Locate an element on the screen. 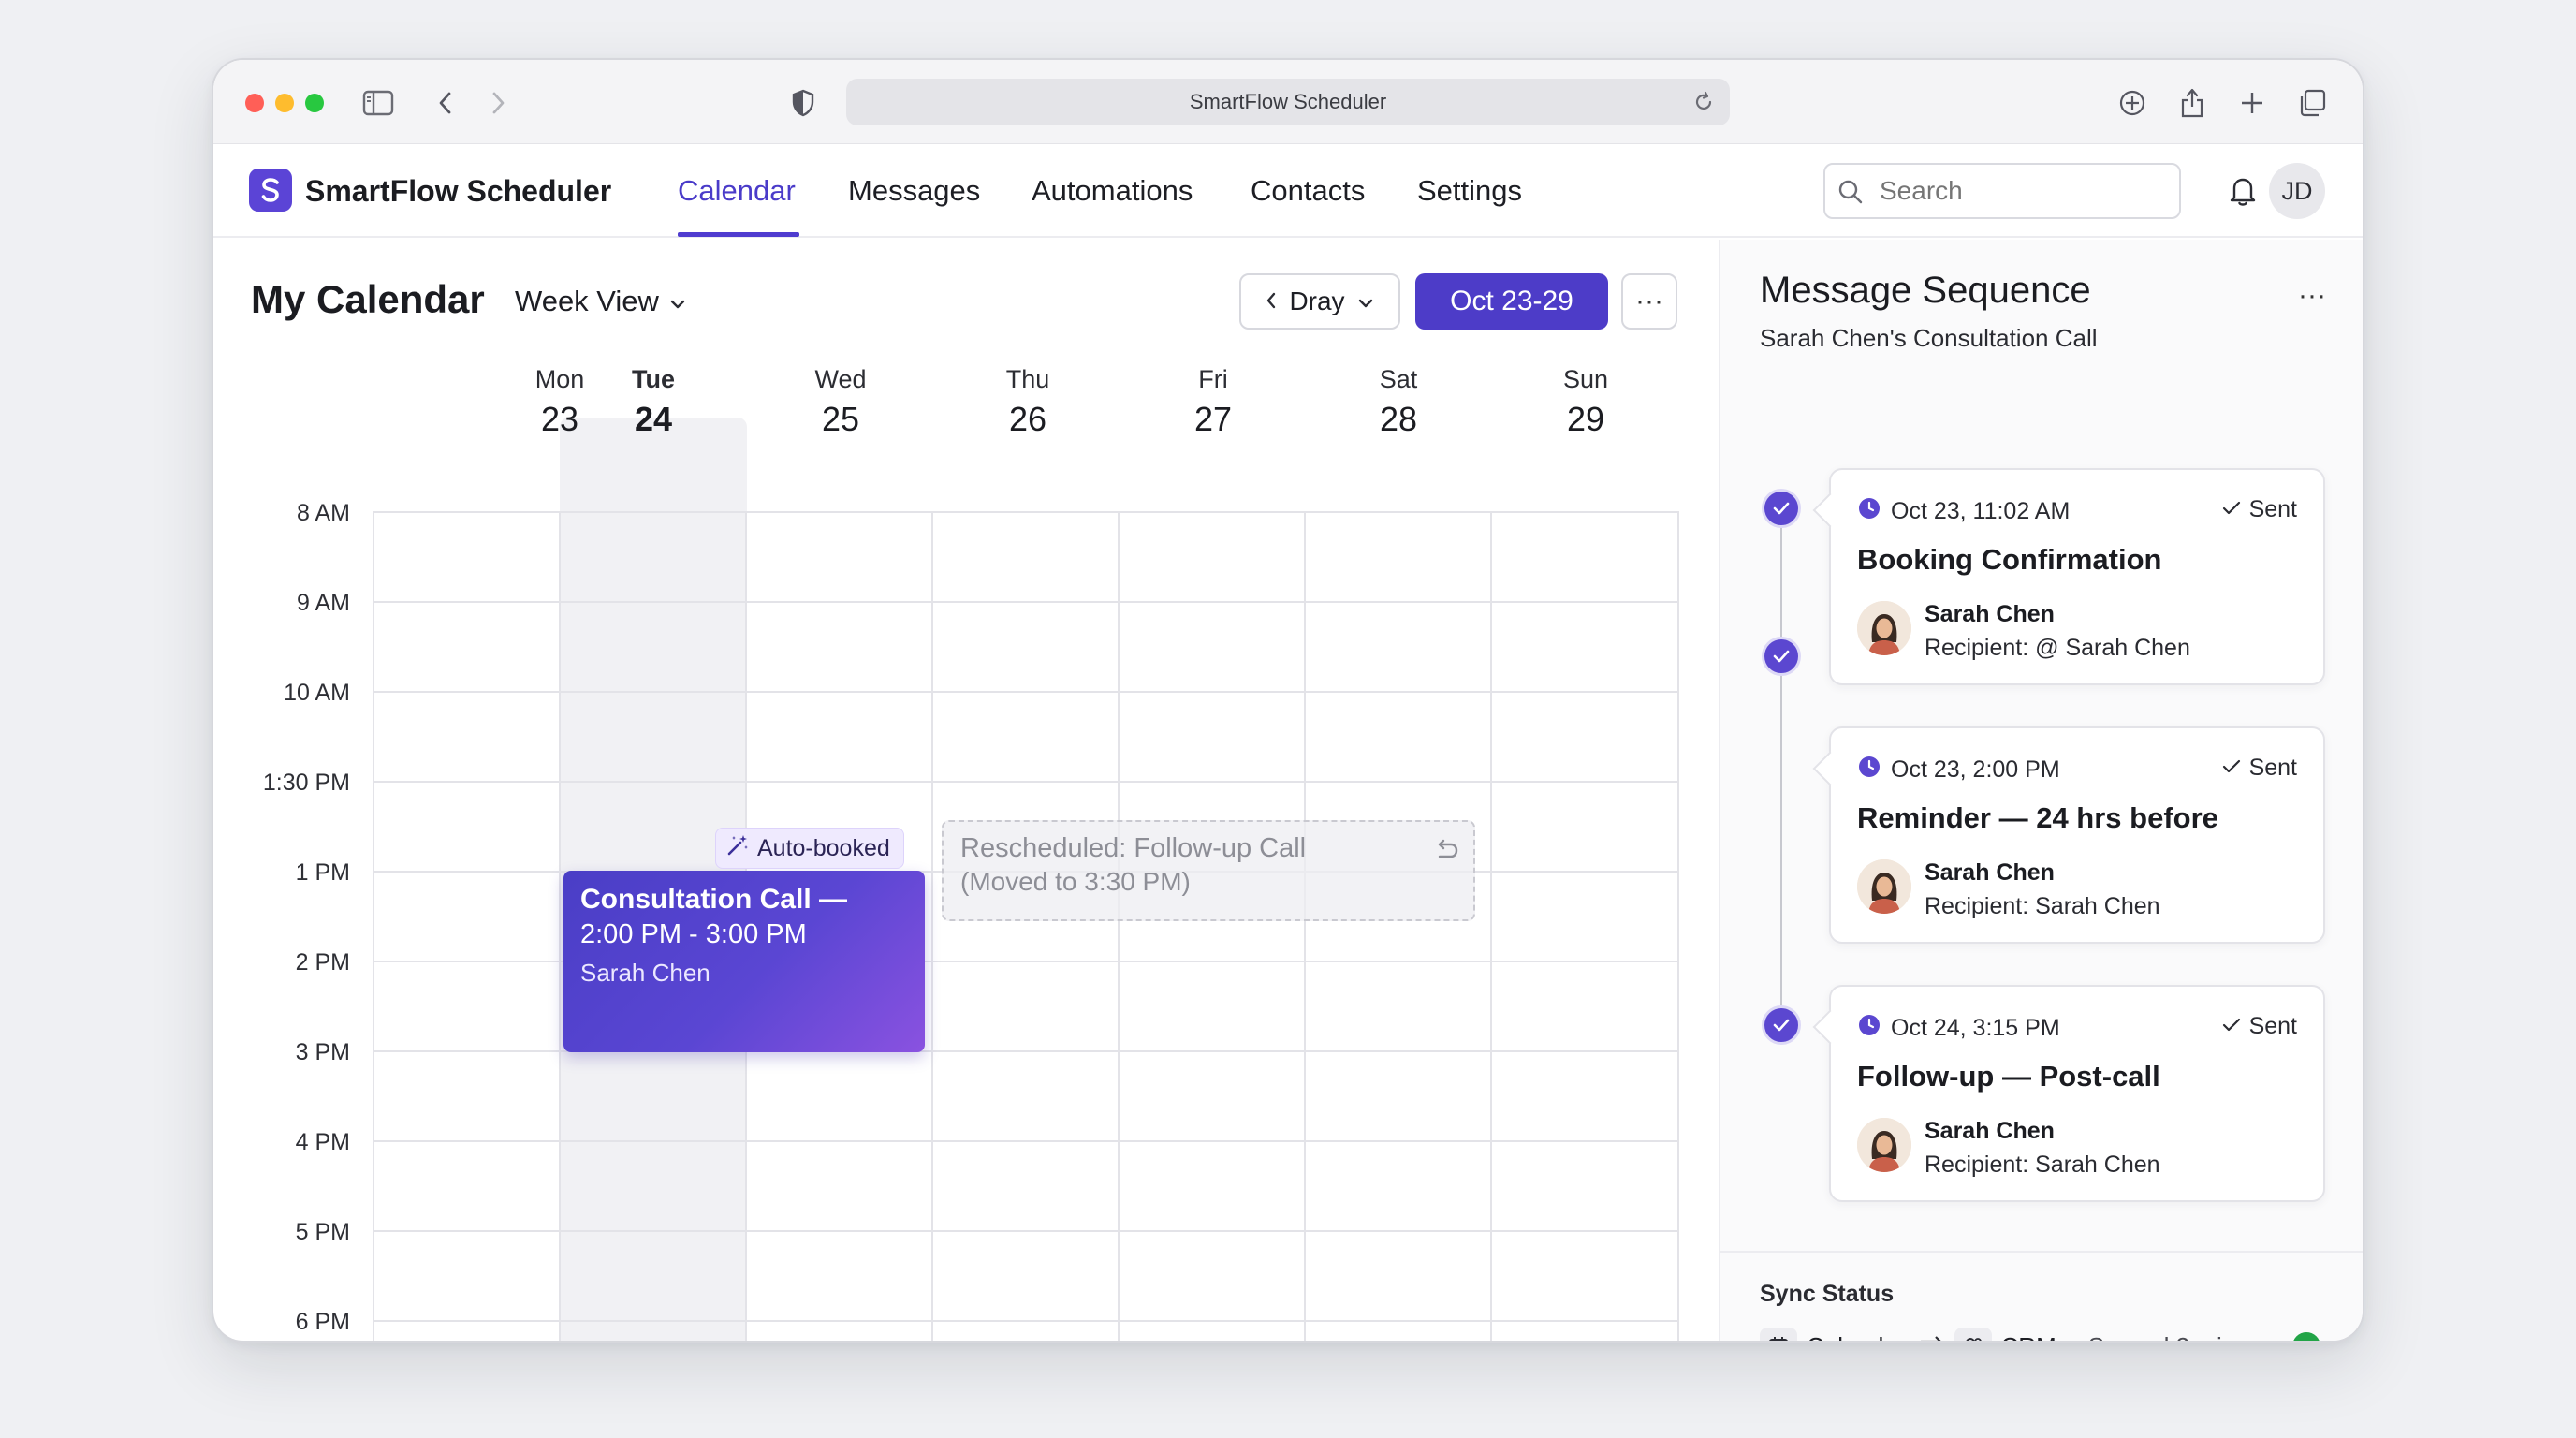 The height and width of the screenshot is (1438, 2576). new-tab-icon is located at coordinates (2252, 103).